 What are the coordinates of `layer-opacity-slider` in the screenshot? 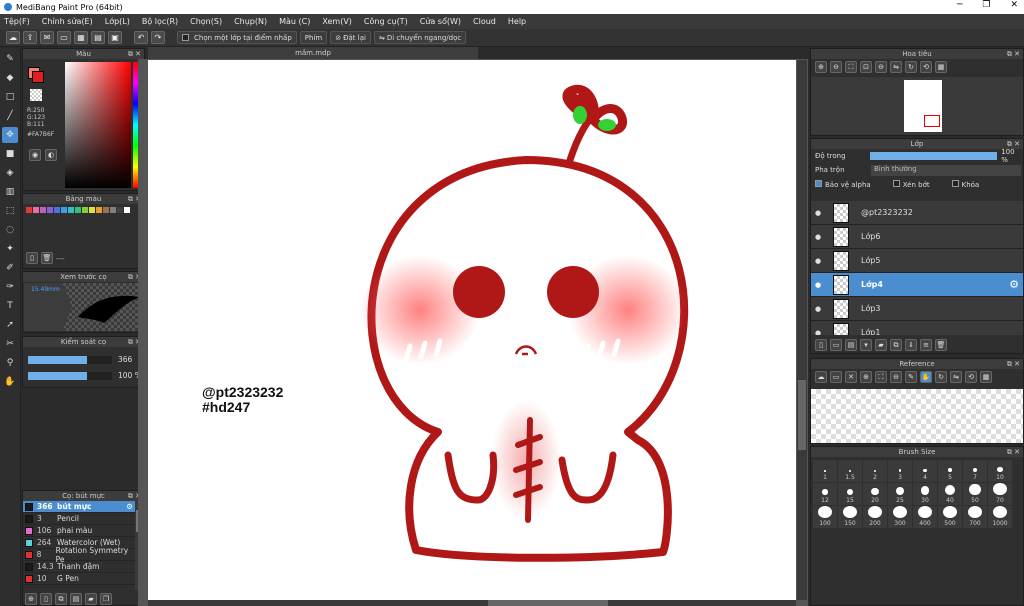 It's located at (933, 156).